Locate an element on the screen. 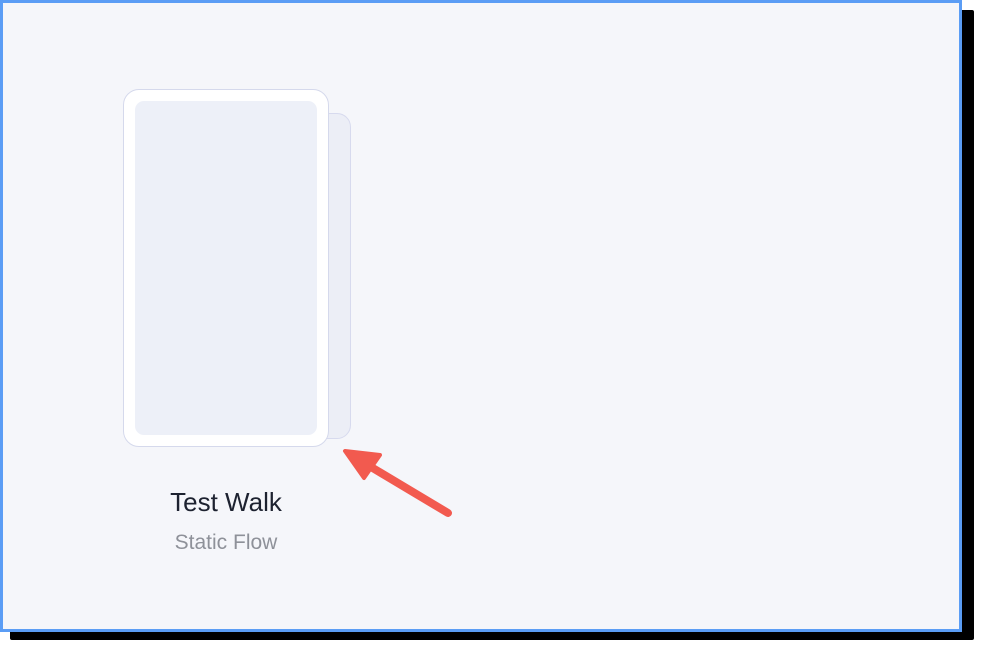 This screenshot has width=982, height=654. flow-card-screen is located at coordinates (226, 268).